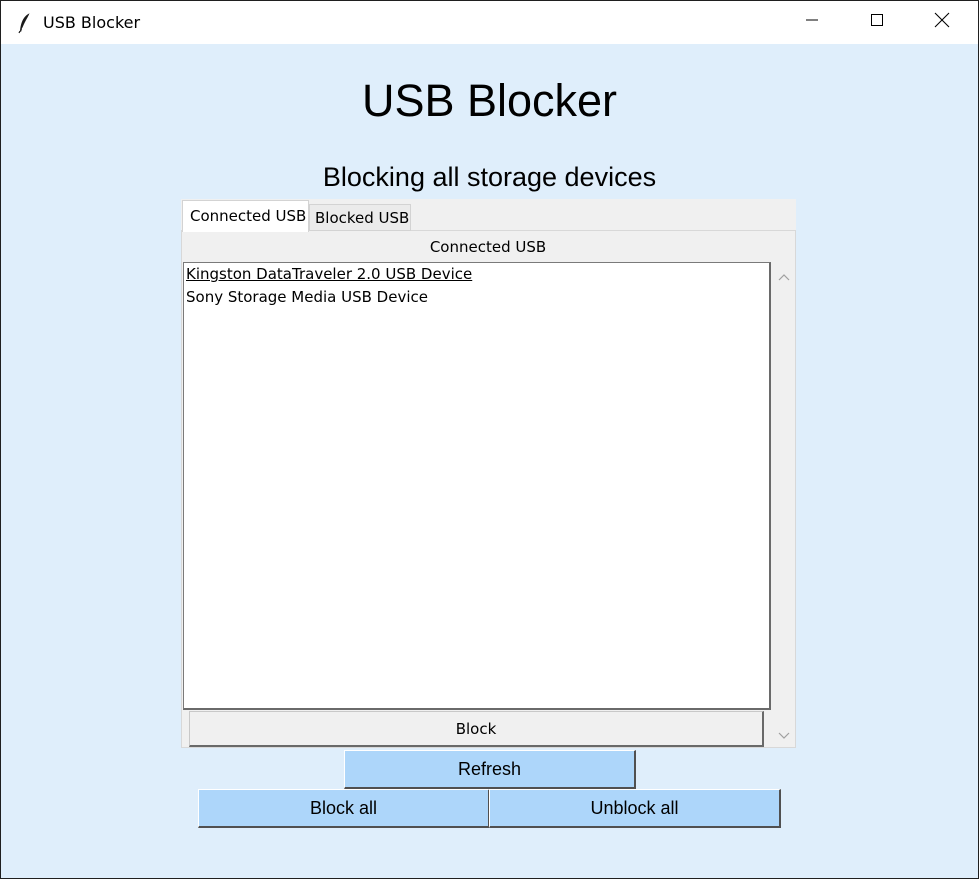  I want to click on close-button, so click(942, 22).